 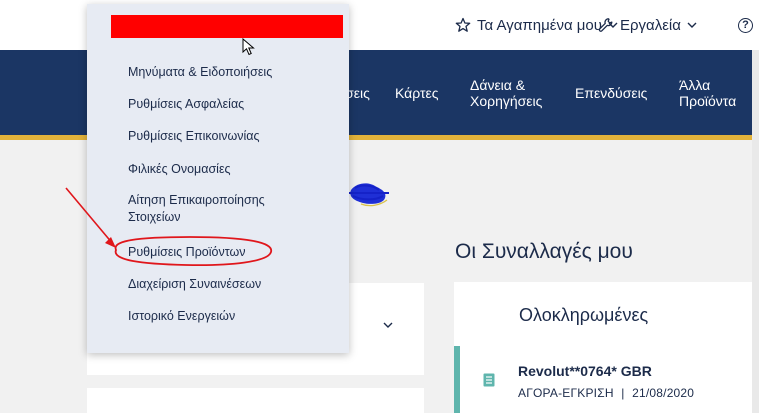 I want to click on transactions-title: Οι Συναλλαγές μου, so click(x=544, y=251).